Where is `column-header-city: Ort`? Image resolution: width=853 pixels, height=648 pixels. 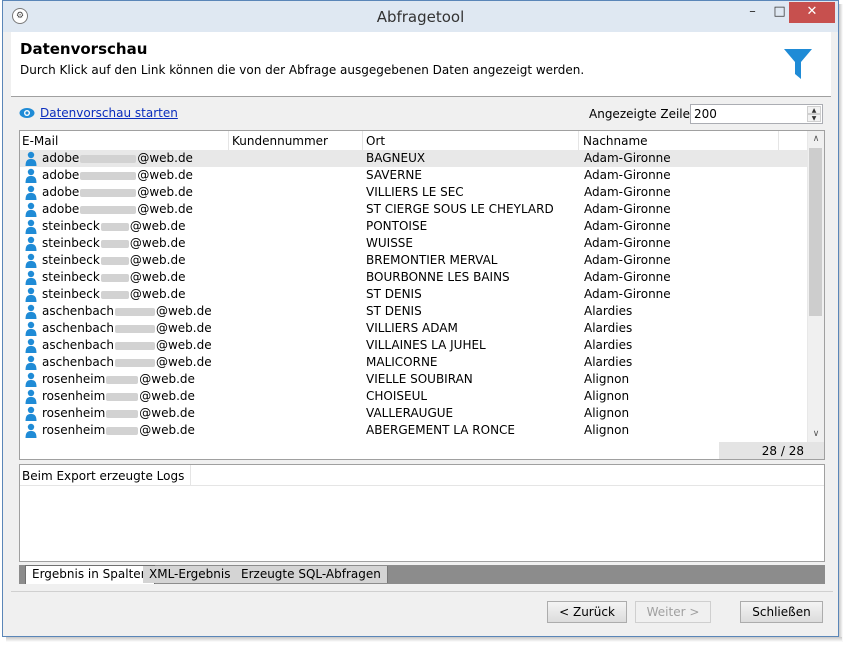
column-header-city: Ort is located at coordinates (375, 141).